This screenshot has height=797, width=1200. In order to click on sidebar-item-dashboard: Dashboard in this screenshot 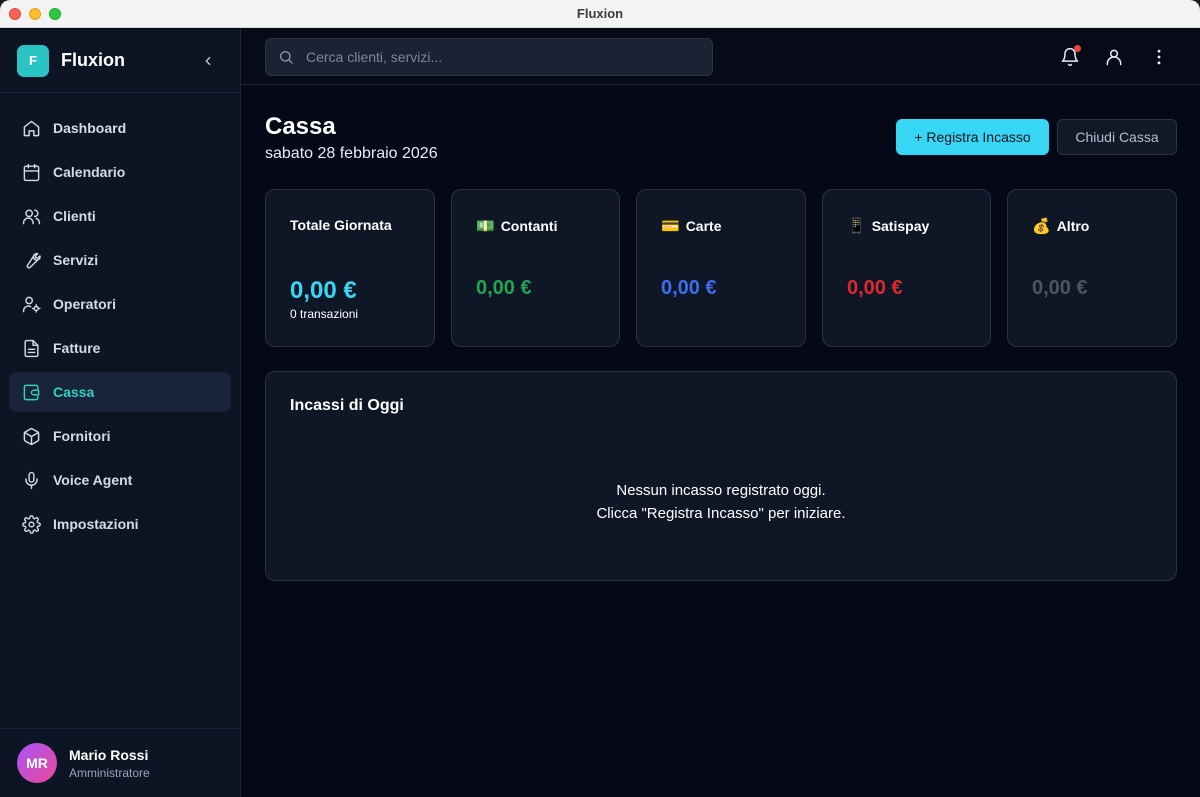, I will do `click(120, 128)`.